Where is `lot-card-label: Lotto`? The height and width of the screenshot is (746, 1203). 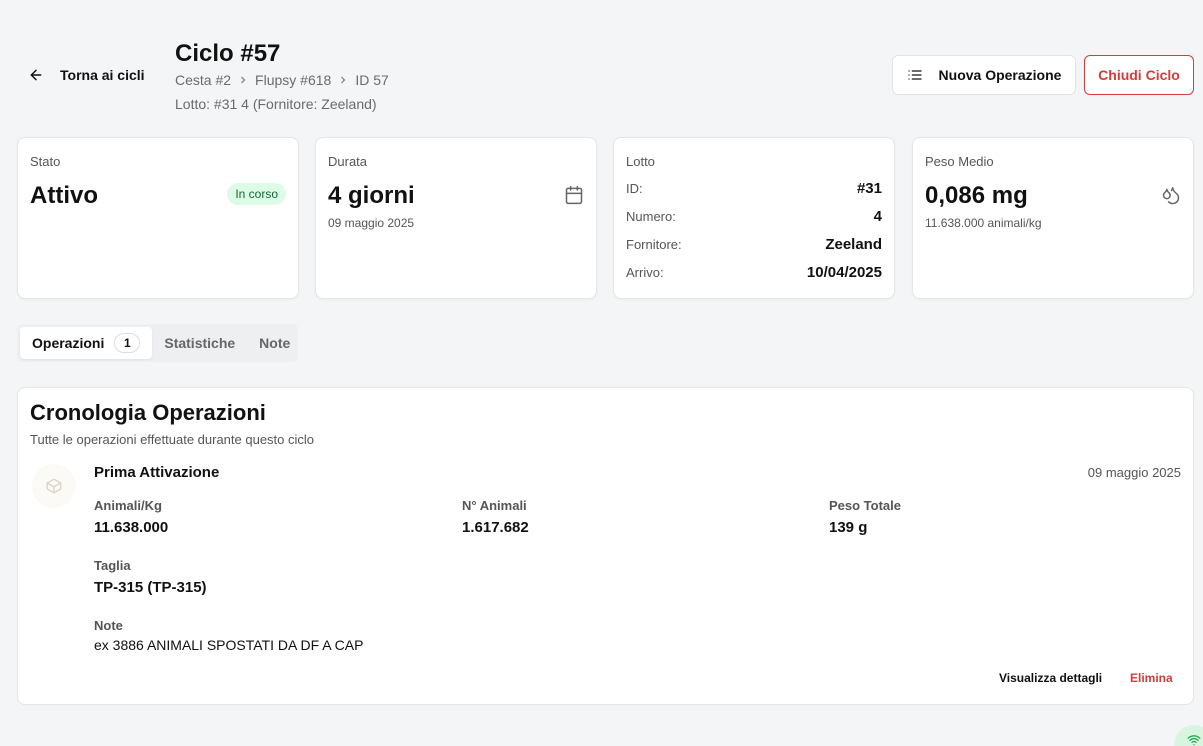
lot-card-label: Lotto is located at coordinates (640, 161).